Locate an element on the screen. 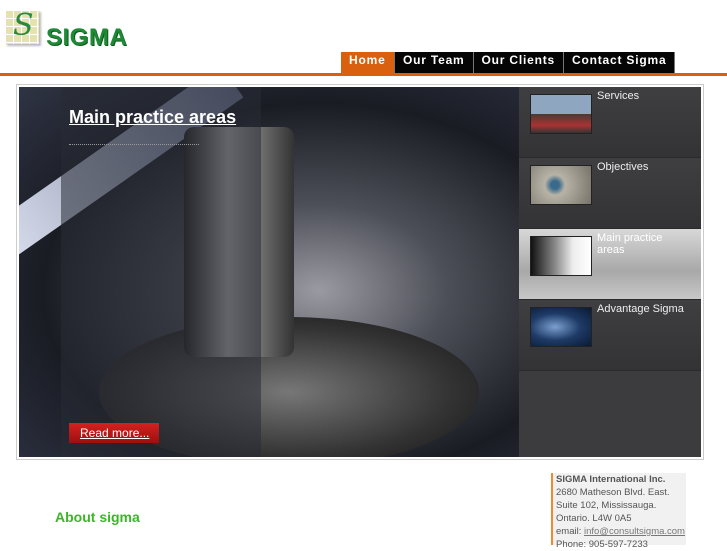  slide-label: Objectives is located at coordinates (623, 167).